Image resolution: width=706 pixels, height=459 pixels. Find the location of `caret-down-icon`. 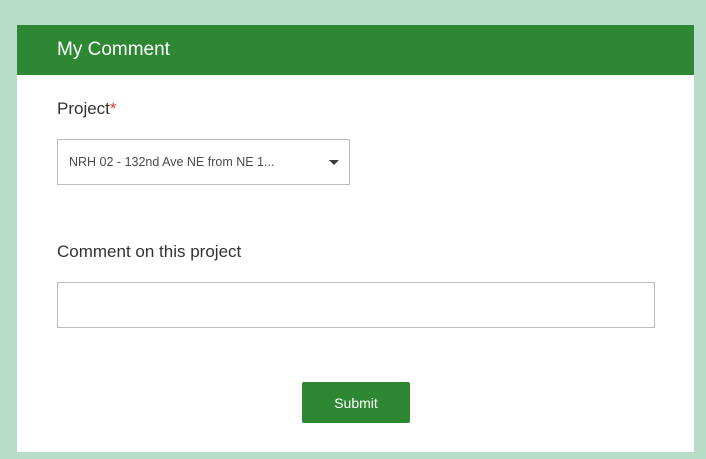

caret-down-icon is located at coordinates (334, 162).